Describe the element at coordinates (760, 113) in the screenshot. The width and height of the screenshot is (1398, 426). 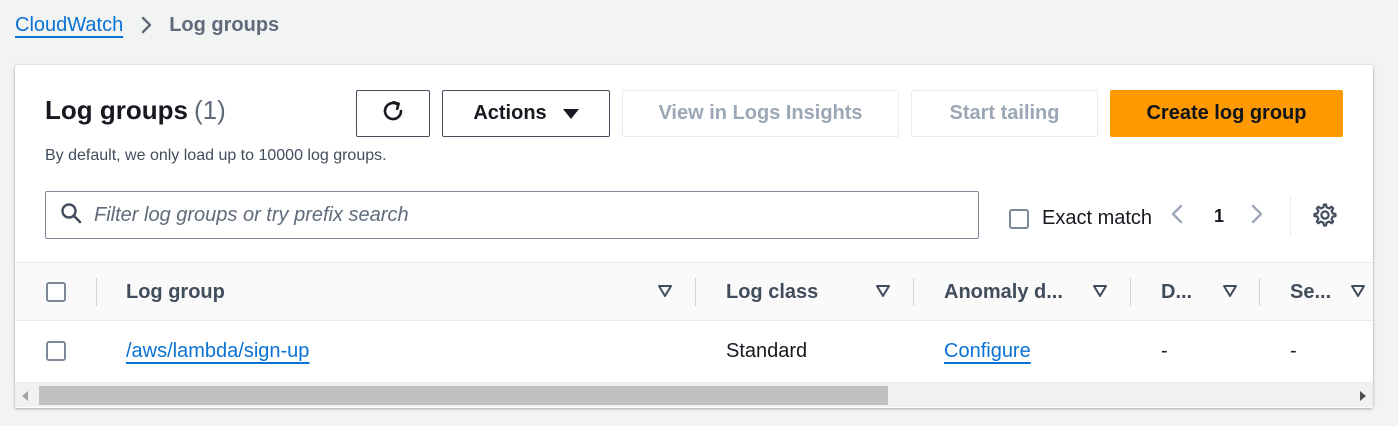
I see `view-in-logs-insights-button: View in Logs Insights` at that location.